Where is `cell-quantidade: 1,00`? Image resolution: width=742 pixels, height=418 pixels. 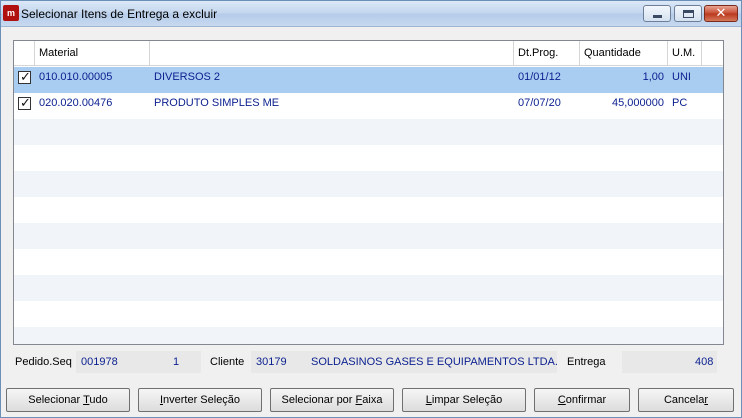
cell-quantidade: 1,00 is located at coordinates (653, 77).